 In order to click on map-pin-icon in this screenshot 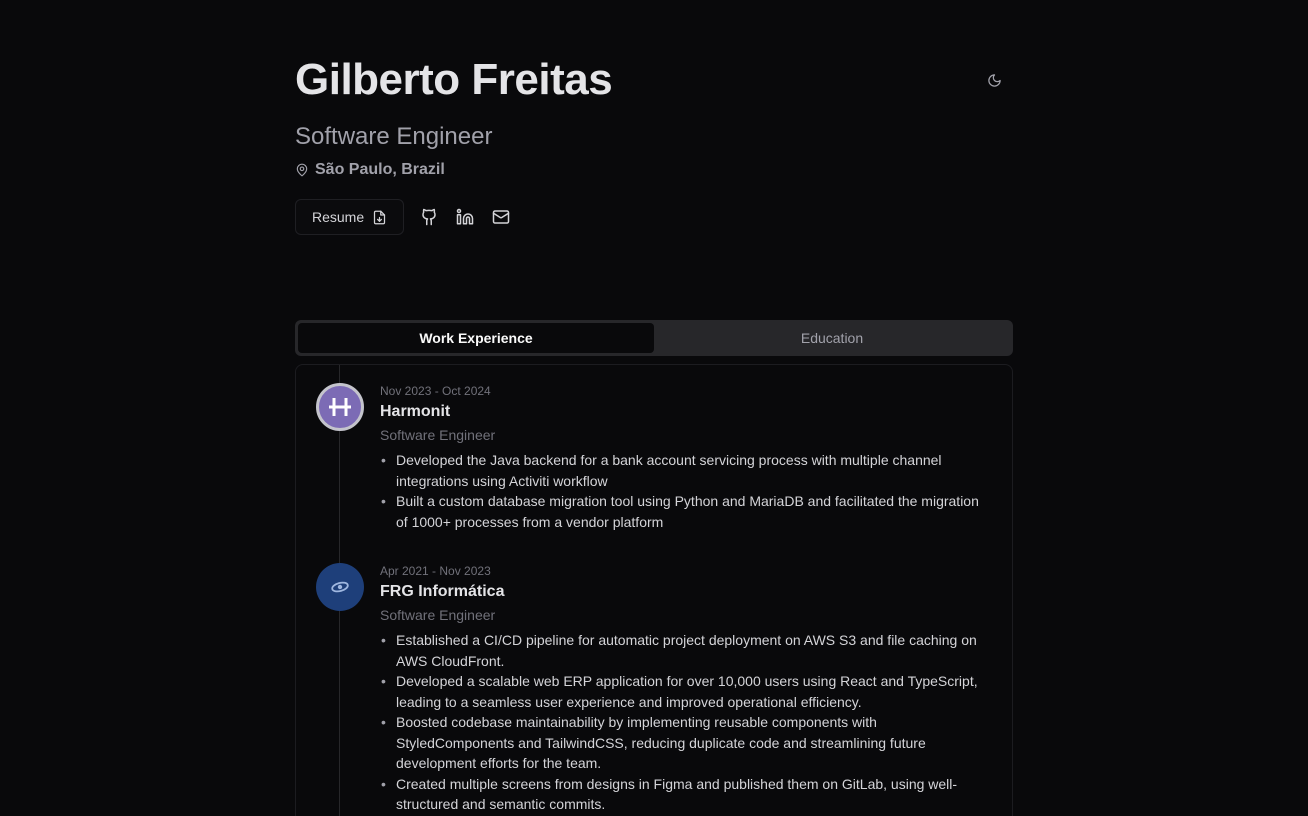, I will do `click(302, 170)`.